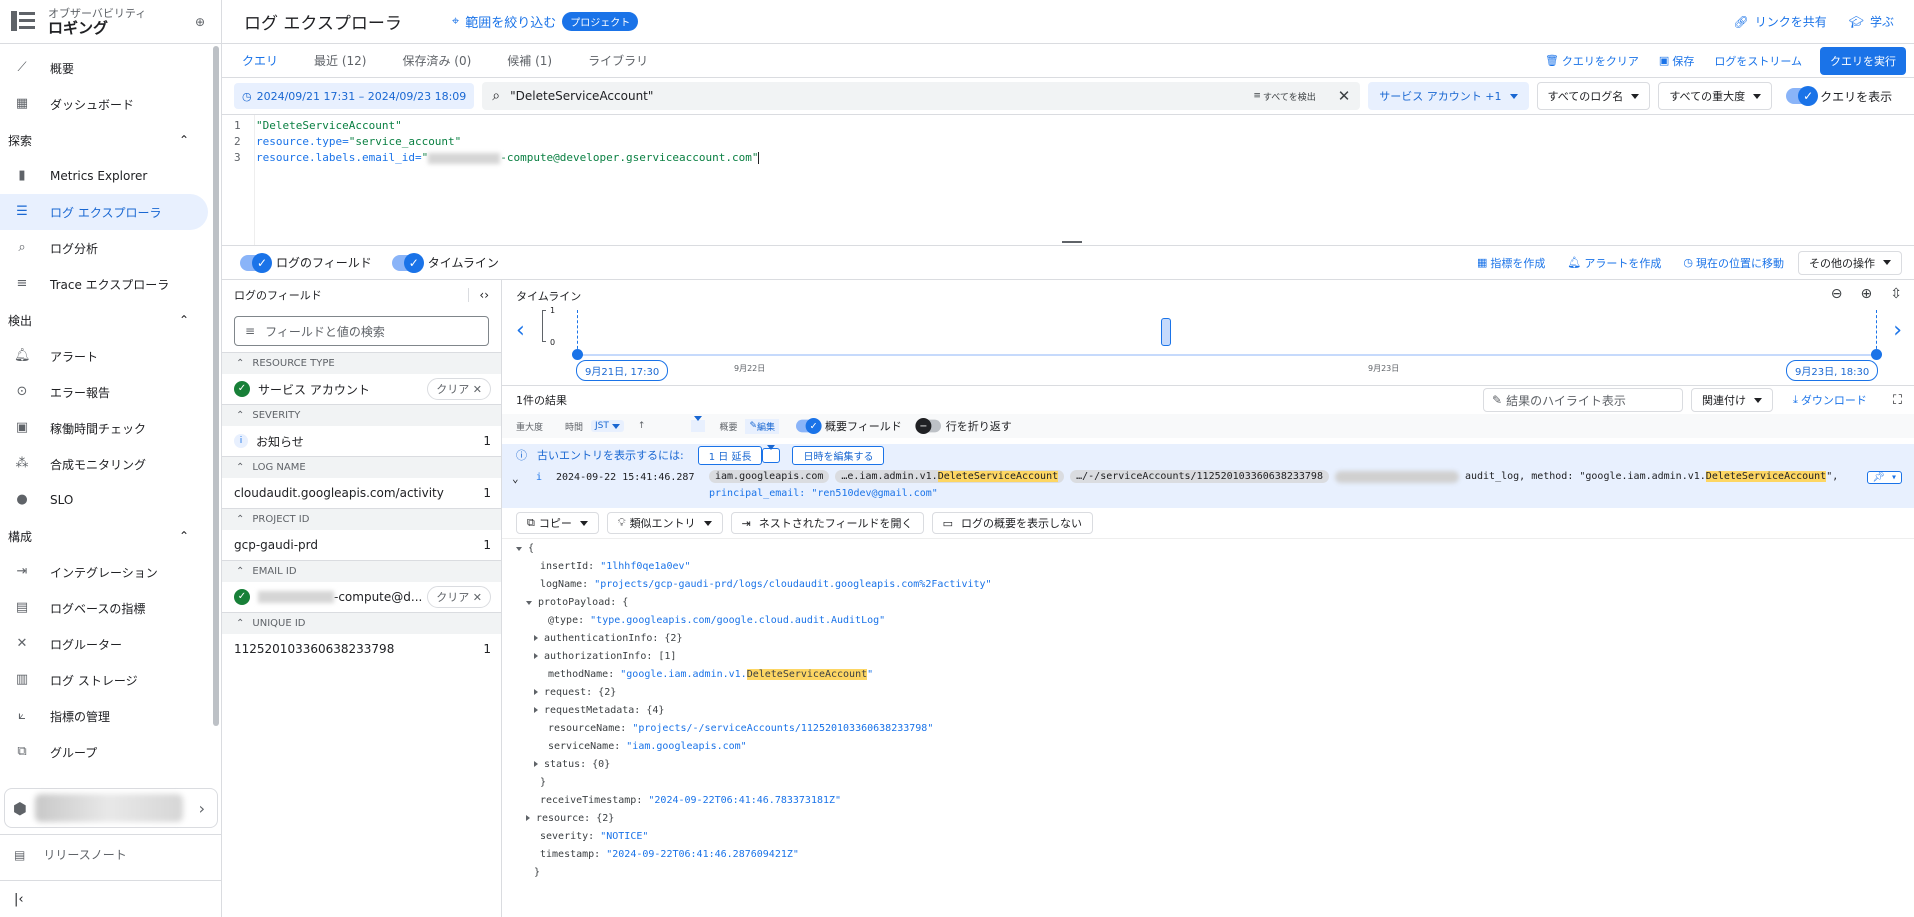  Describe the element at coordinates (110, 428) in the screenshot. I see `sidebar-item-uptime-checks: ▣ 稼働時間チェック` at that location.